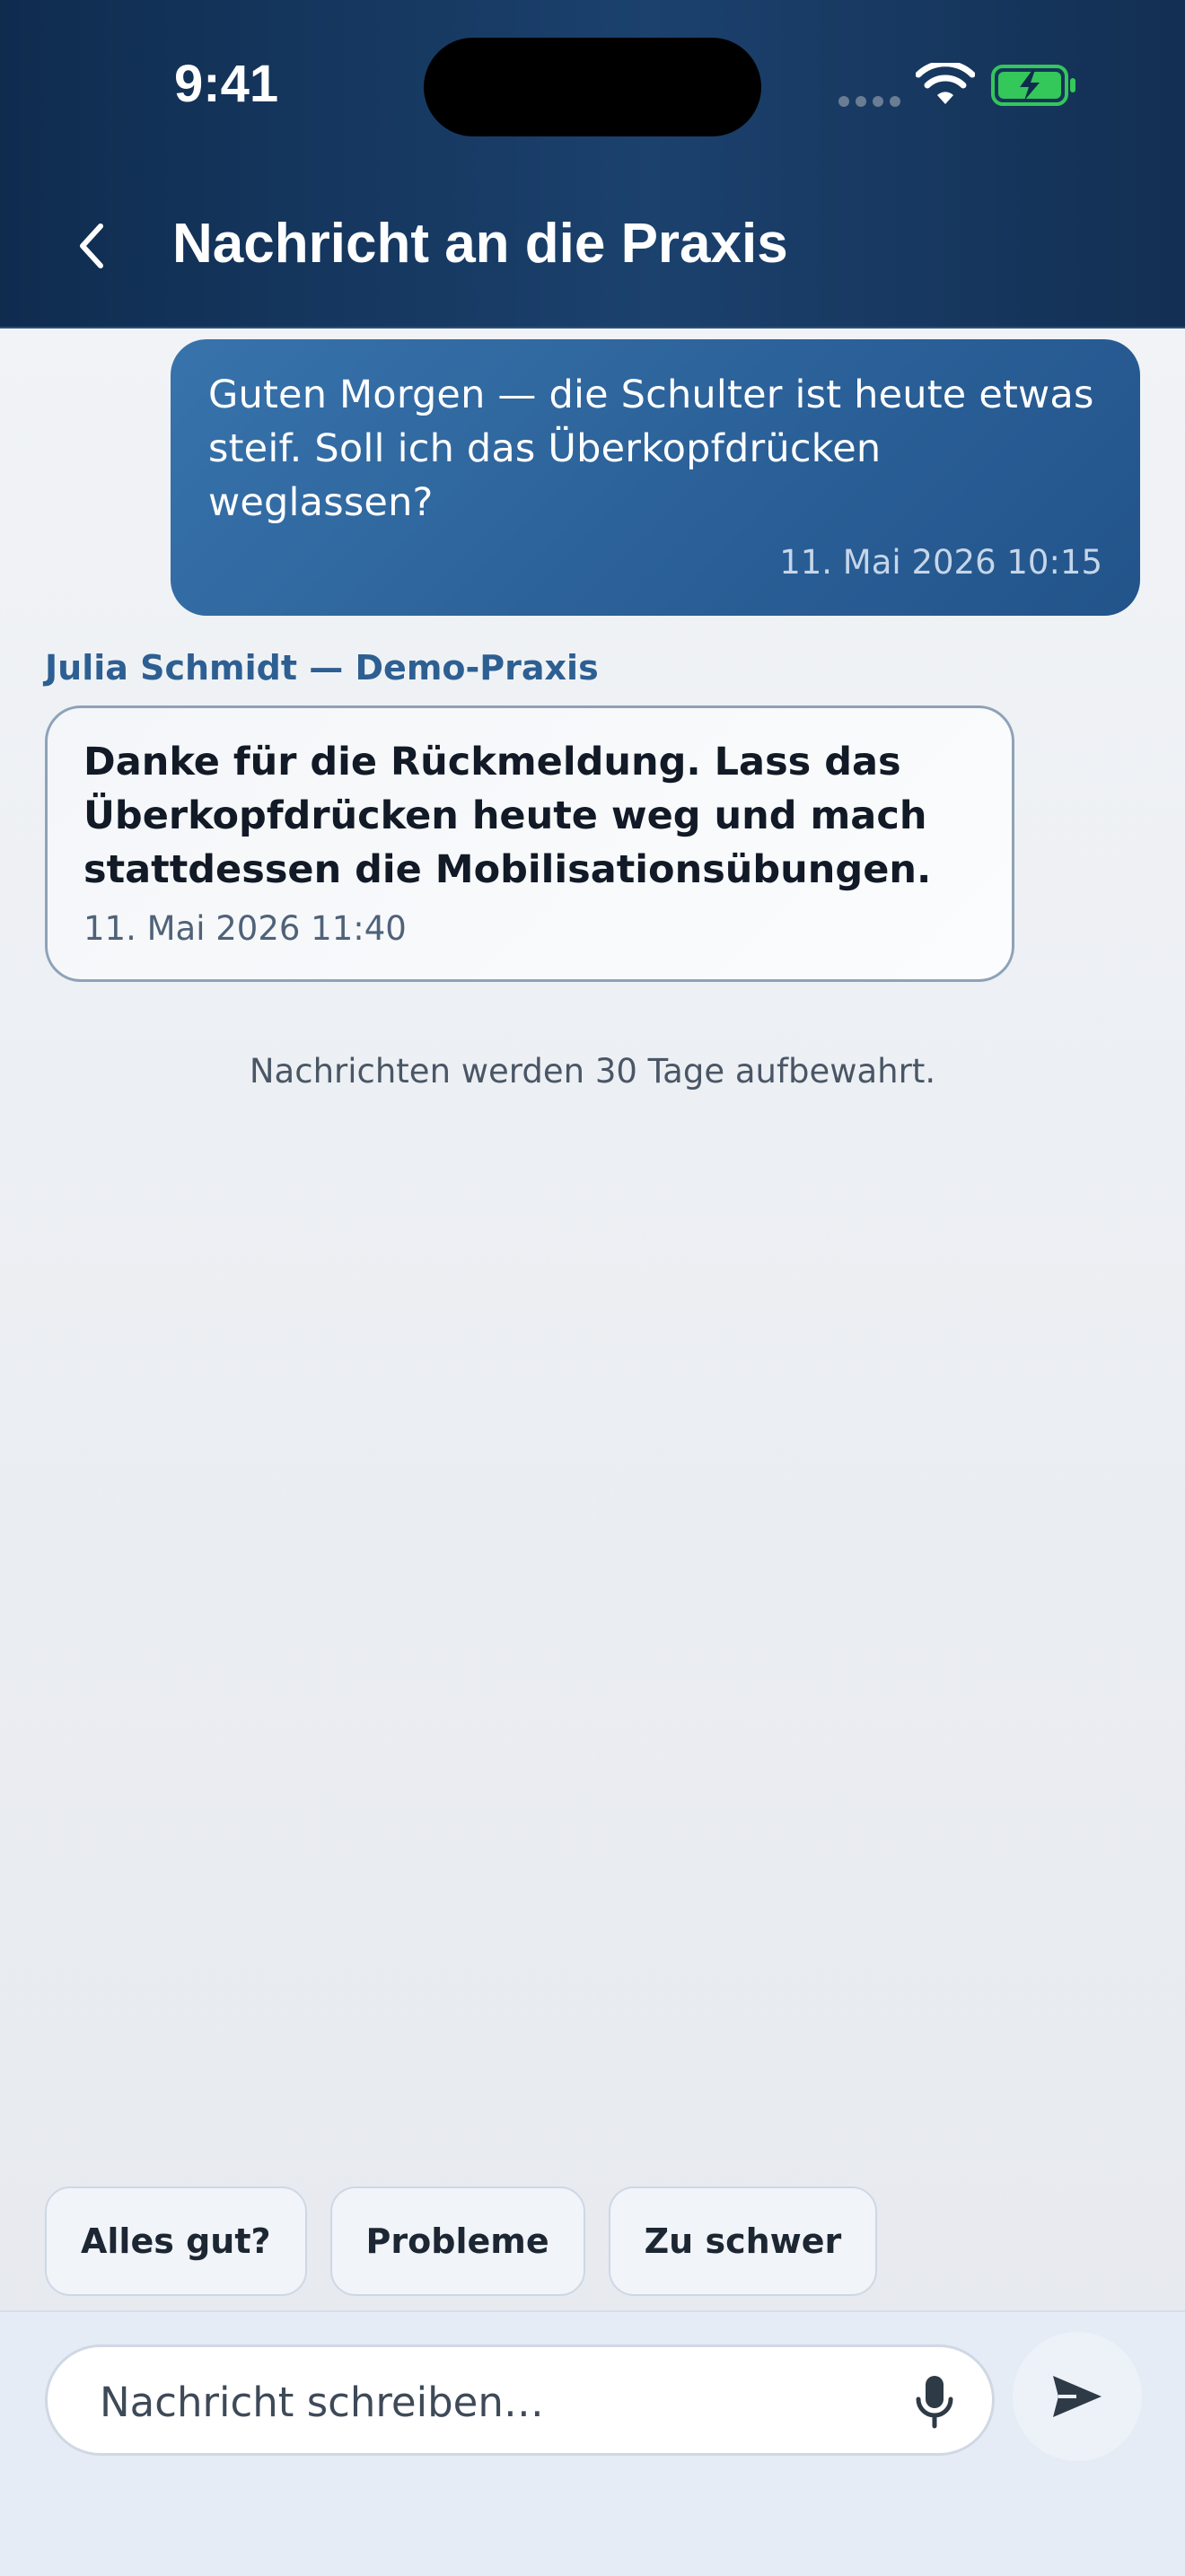 The image size is (1185, 2576). I want to click on chevron-left-icon, so click(91, 245).